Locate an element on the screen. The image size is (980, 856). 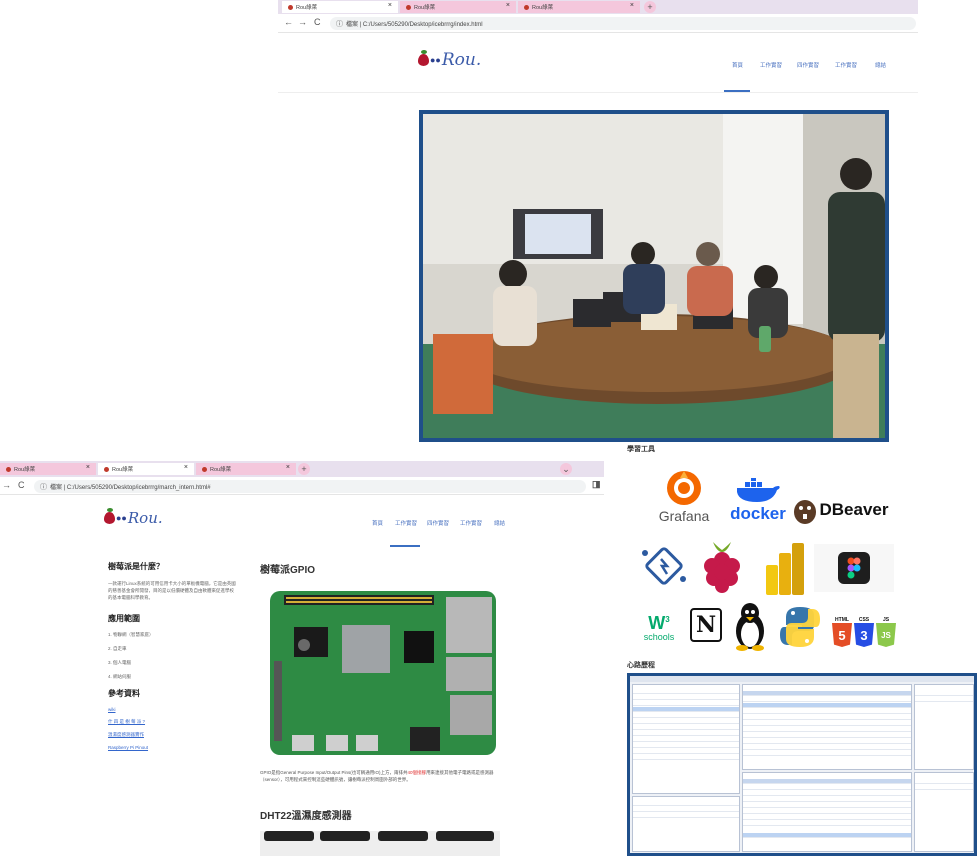
iot-chip-logo is located at coordinates (664, 566).